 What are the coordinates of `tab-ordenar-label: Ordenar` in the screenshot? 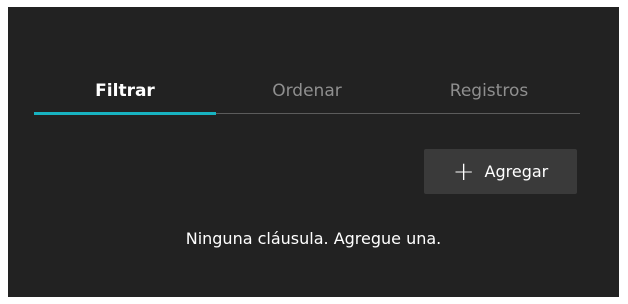 It's located at (307, 91).